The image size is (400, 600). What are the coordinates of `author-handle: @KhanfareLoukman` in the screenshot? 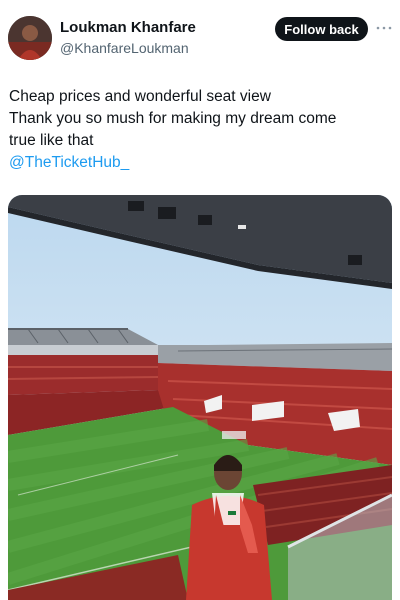 It's located at (128, 48).